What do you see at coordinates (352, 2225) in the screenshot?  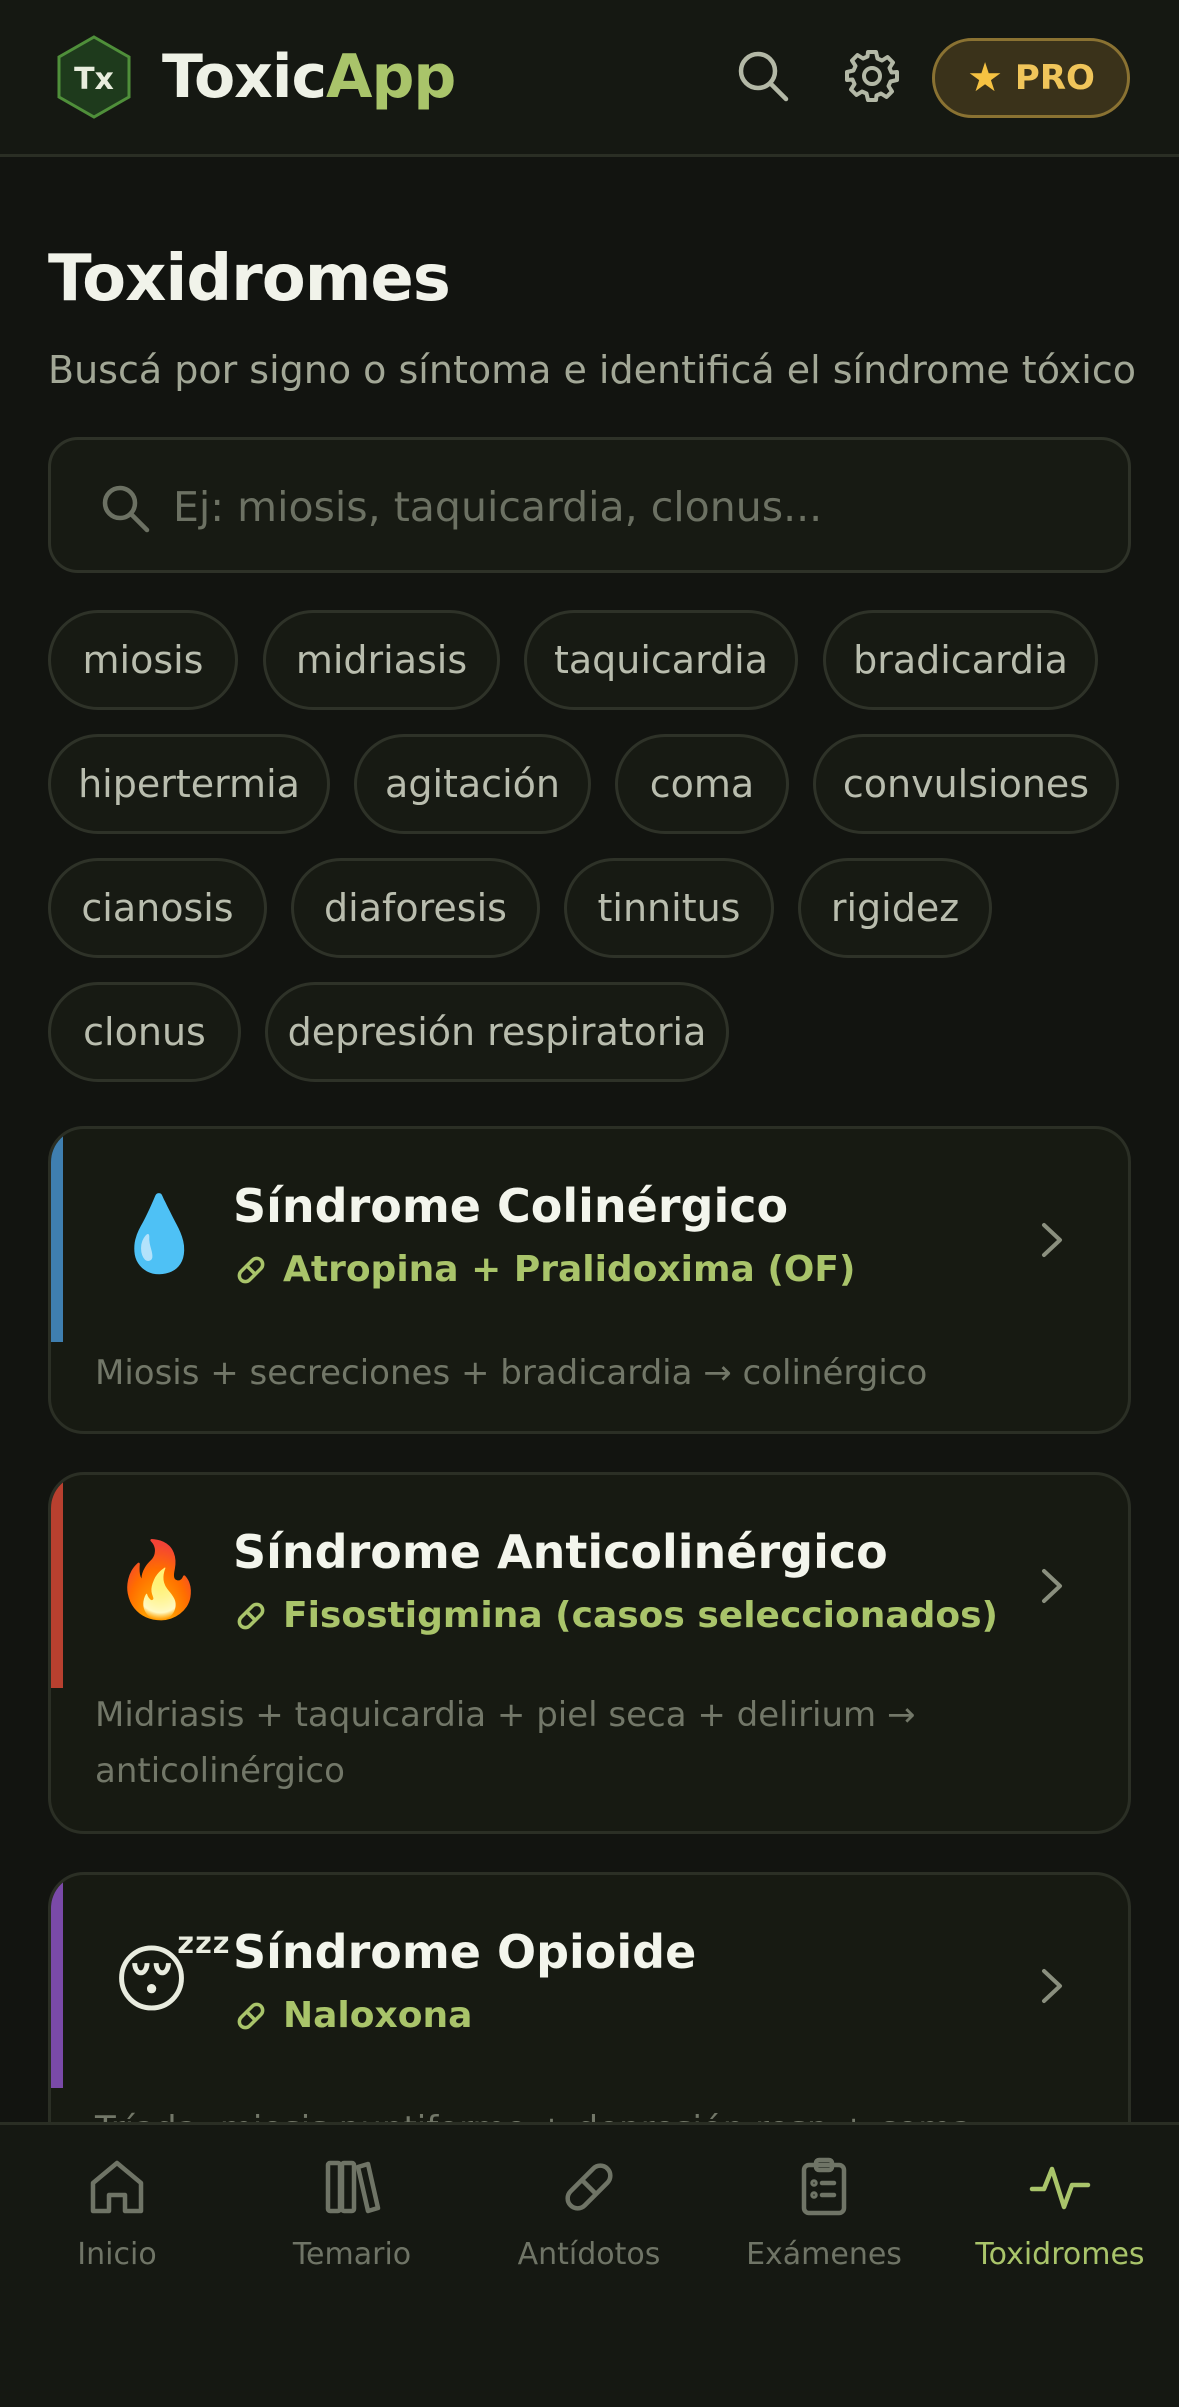 I see `nav-item-temario: Temario` at bounding box center [352, 2225].